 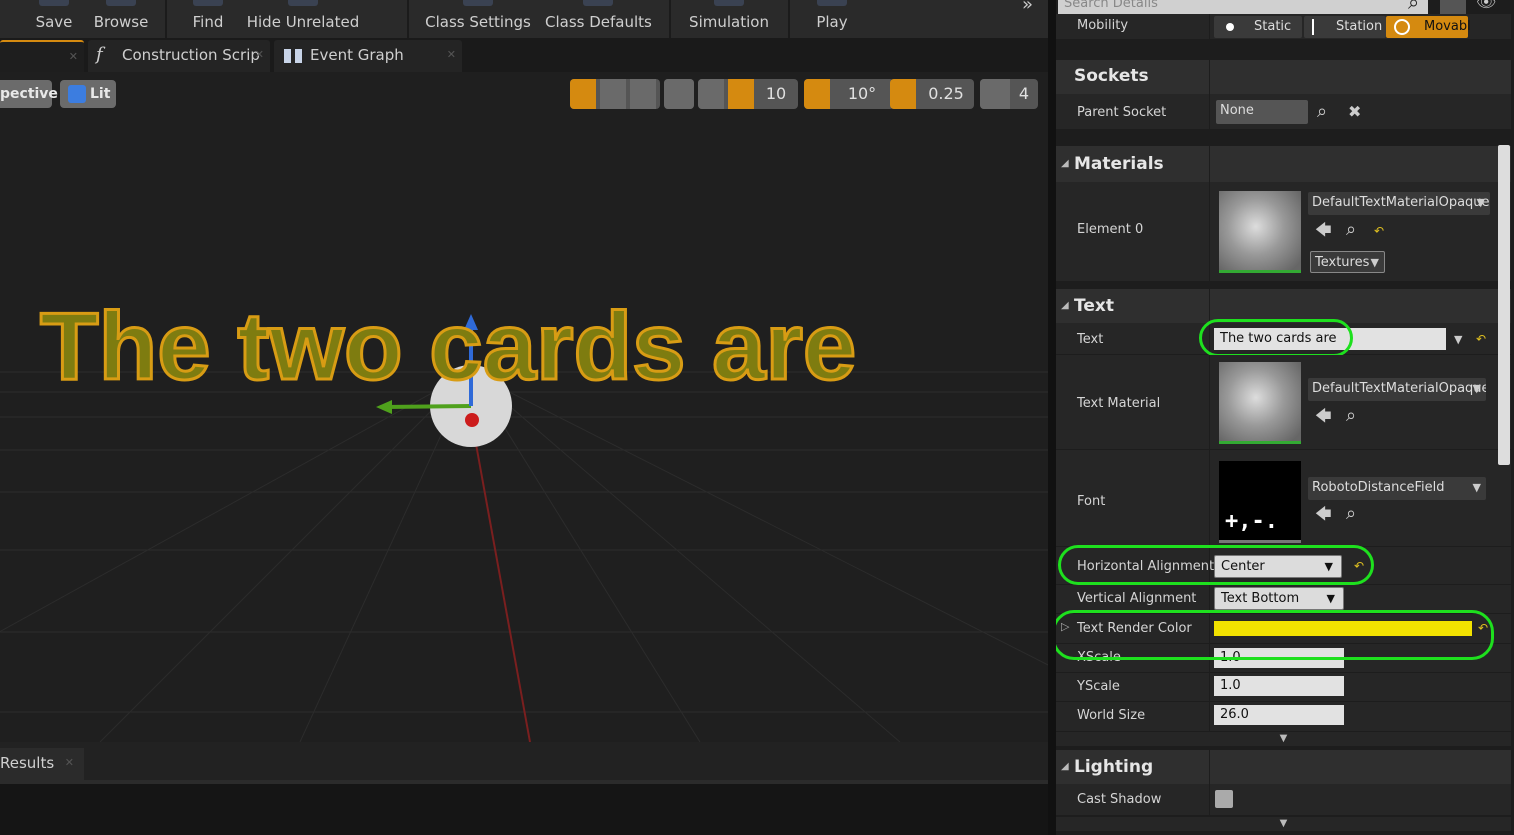 What do you see at coordinates (1428, 27) in the screenshot?
I see `mobility-movable: Movabl` at bounding box center [1428, 27].